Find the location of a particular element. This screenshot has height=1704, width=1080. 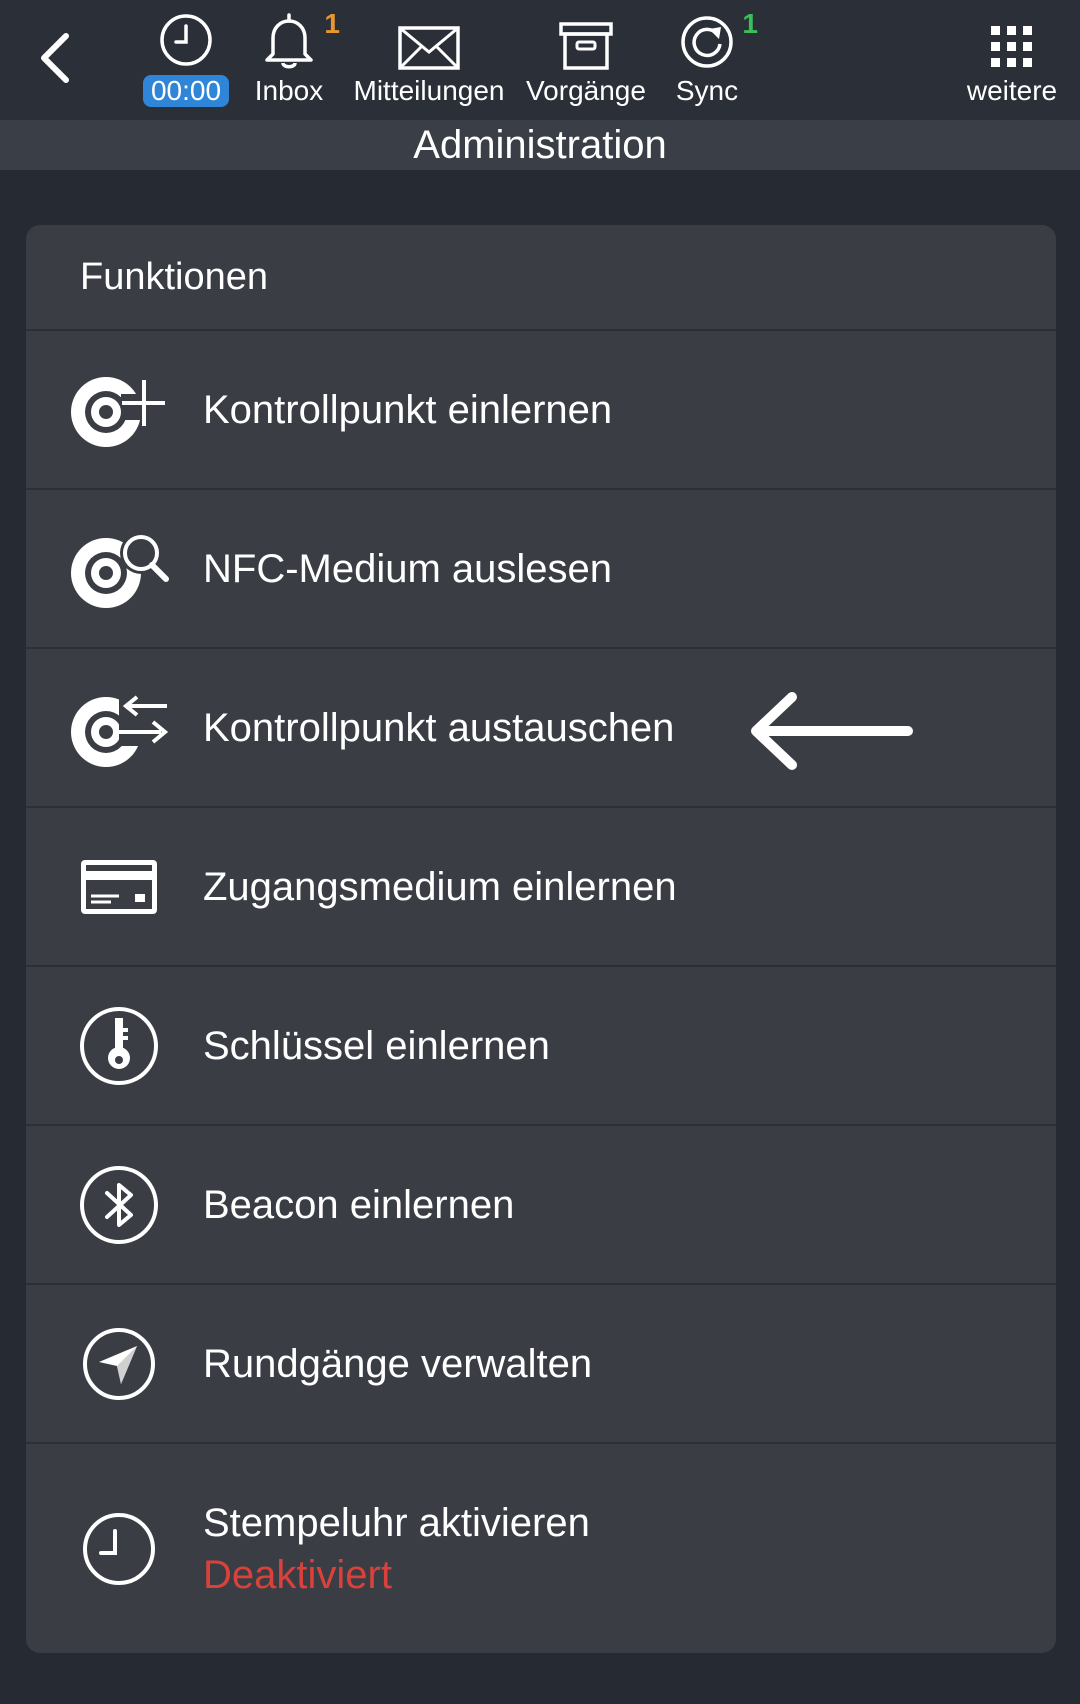

menu-item-nfc-read: NFC-Medium auslesen is located at coordinates (541, 569).